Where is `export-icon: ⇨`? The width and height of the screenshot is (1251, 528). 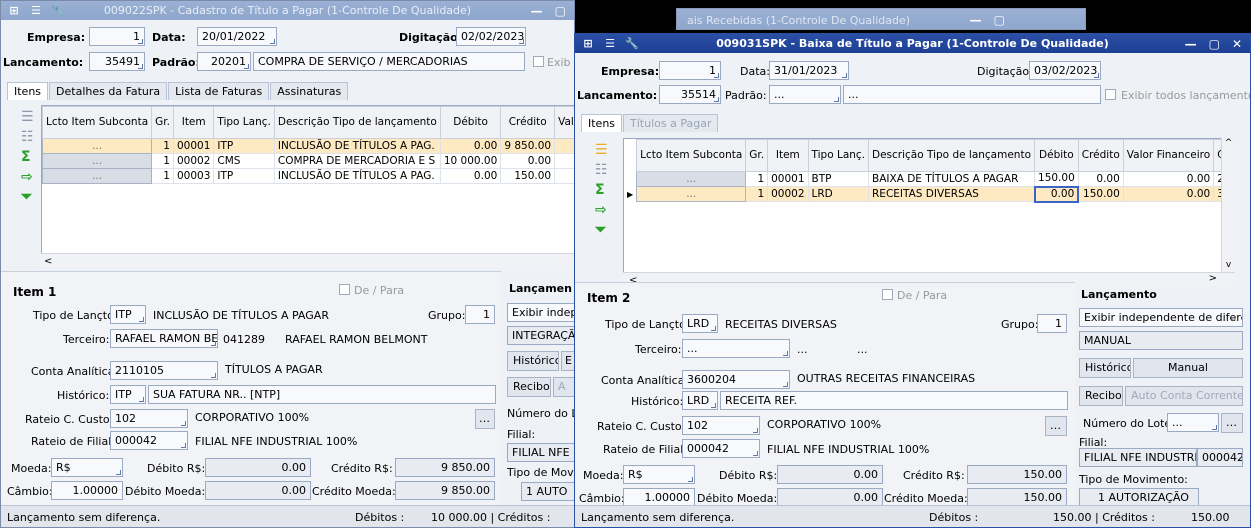
export-icon: ⇨ is located at coordinates (27, 177).